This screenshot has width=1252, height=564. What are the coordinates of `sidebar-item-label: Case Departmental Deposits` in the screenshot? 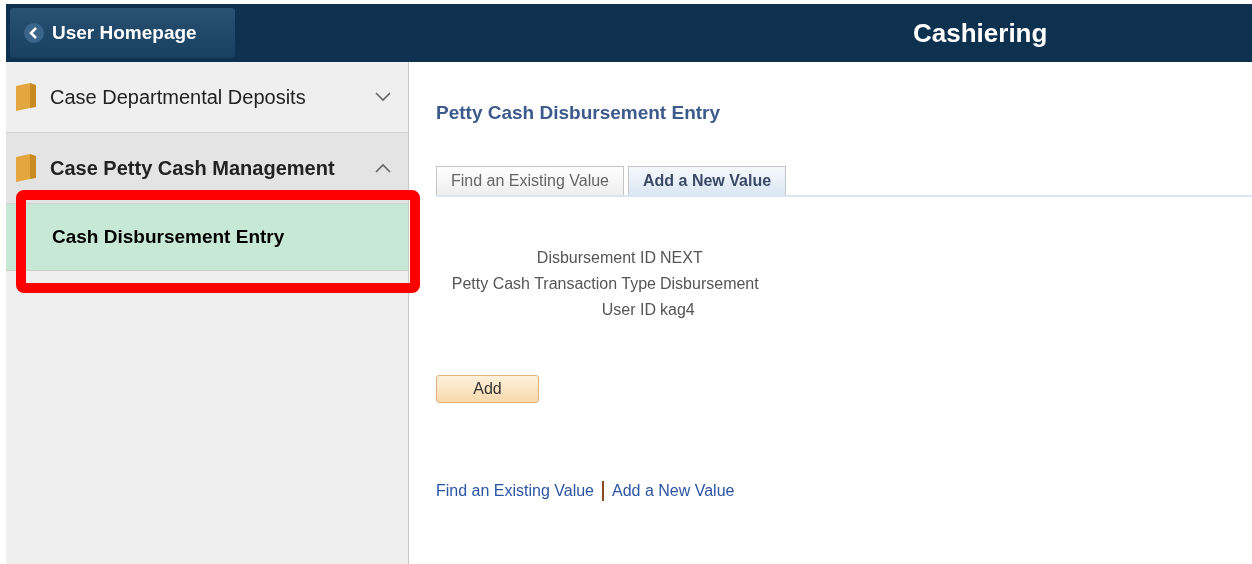 It's located at (178, 97).